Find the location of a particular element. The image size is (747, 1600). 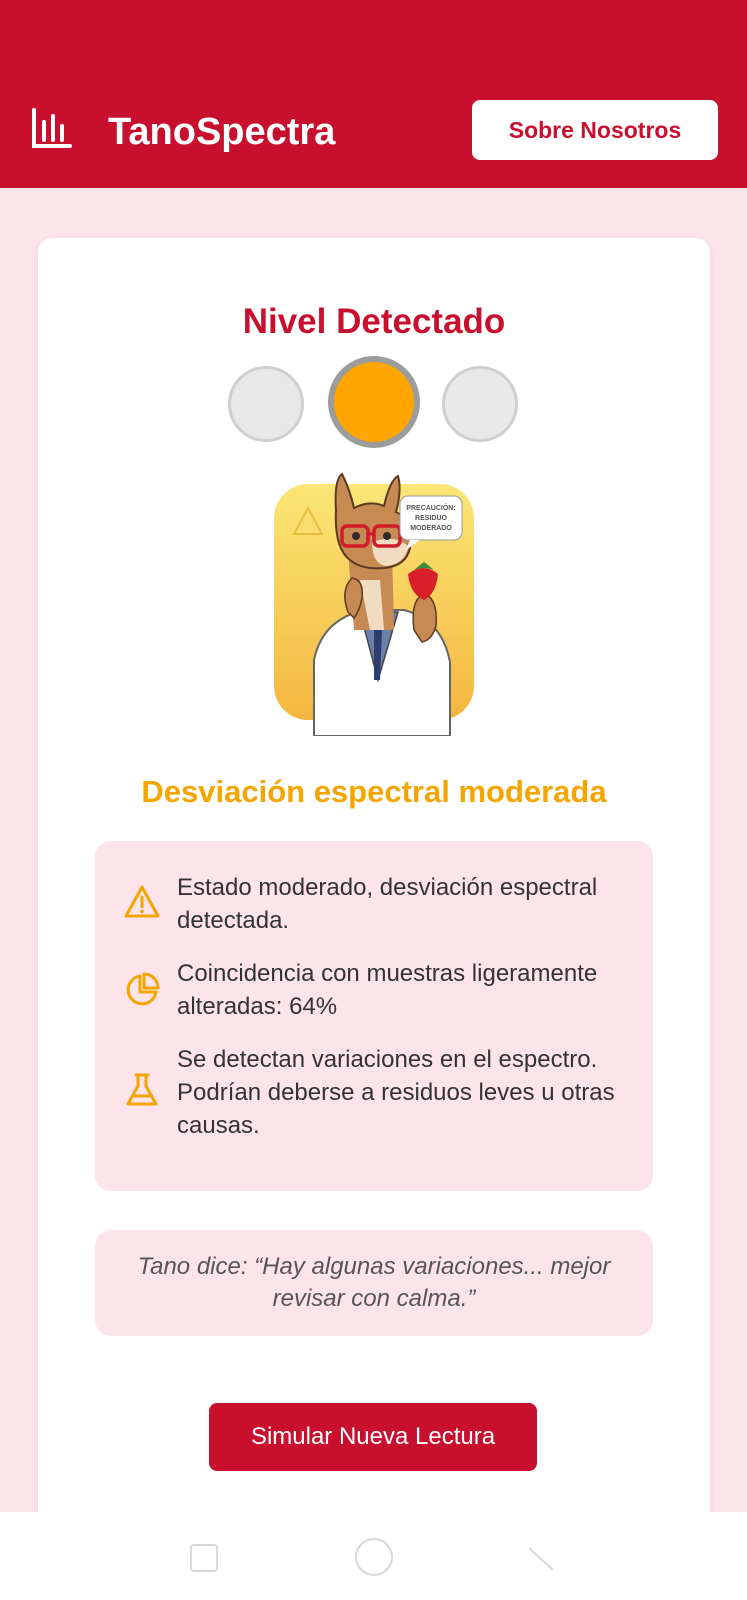

status-title: Desviación espectral moderada is located at coordinates (374, 791).